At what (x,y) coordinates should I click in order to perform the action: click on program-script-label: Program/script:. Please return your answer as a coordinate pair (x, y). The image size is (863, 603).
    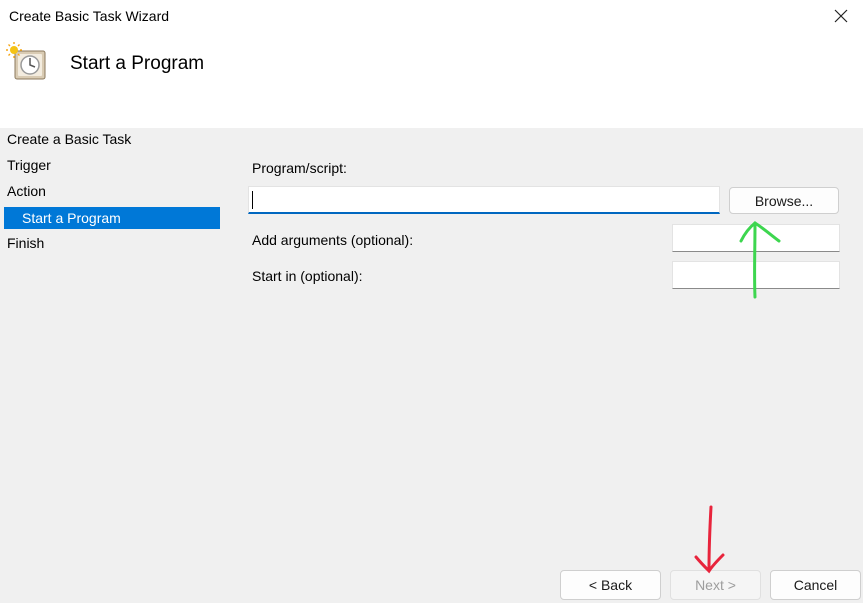
    Looking at the image, I should click on (299, 168).